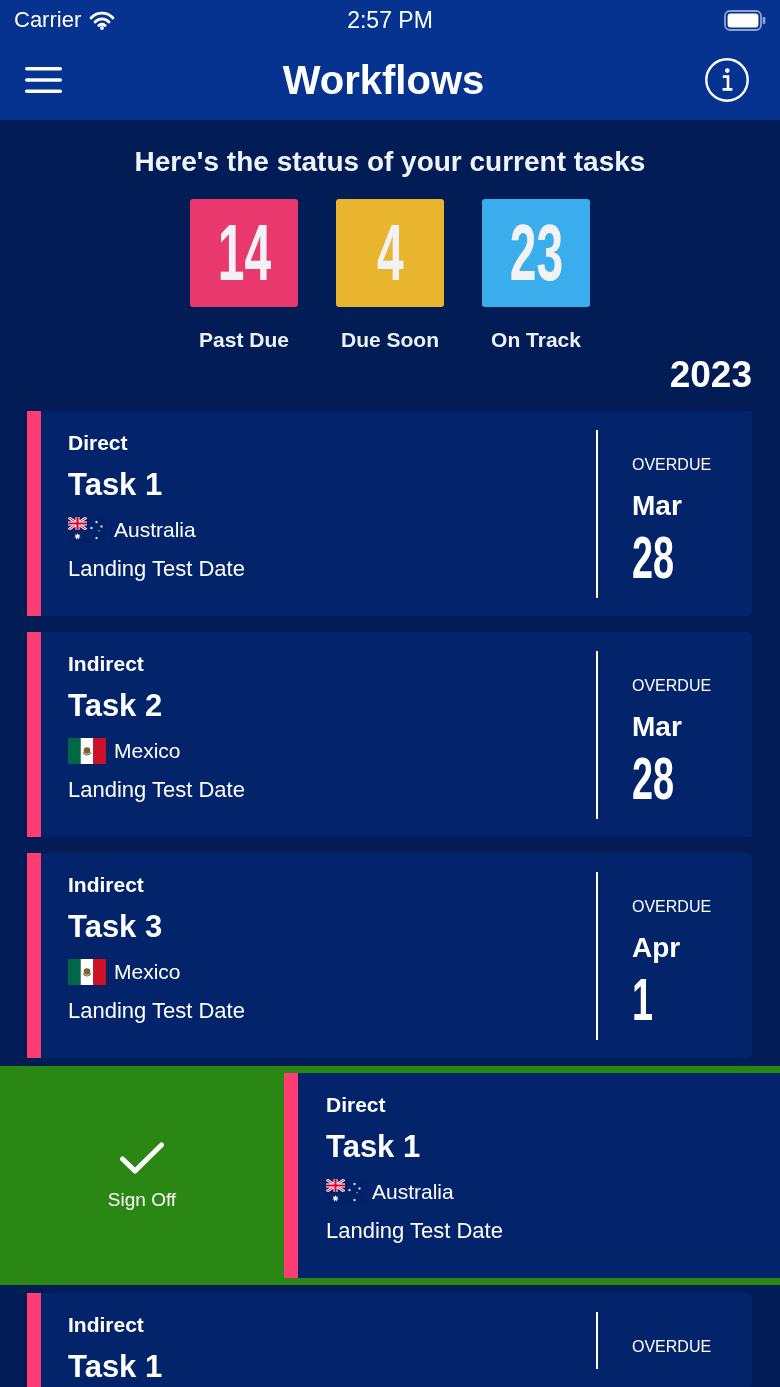 The height and width of the screenshot is (1387, 780). What do you see at coordinates (656, 948) in the screenshot?
I see `due-month: Apr` at bounding box center [656, 948].